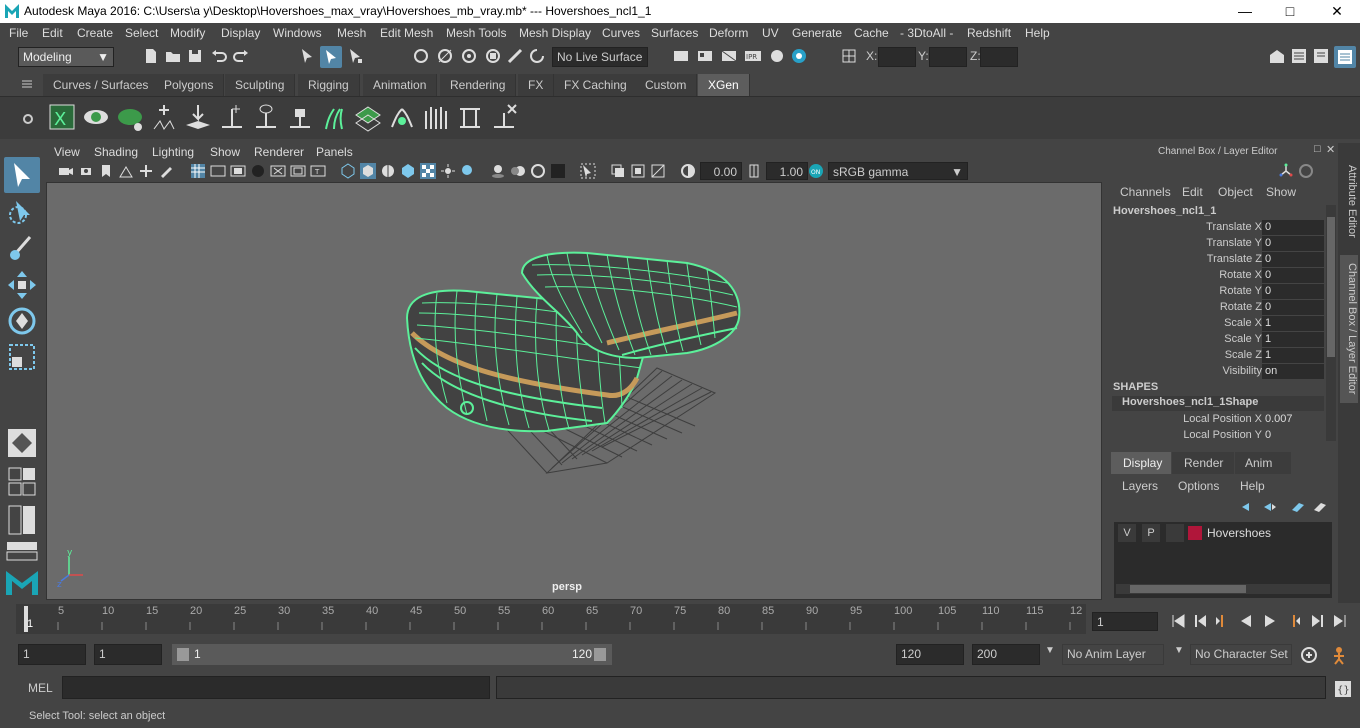  Describe the element at coordinates (1339, 655) in the screenshot. I see `animation-preferences-icon` at that location.